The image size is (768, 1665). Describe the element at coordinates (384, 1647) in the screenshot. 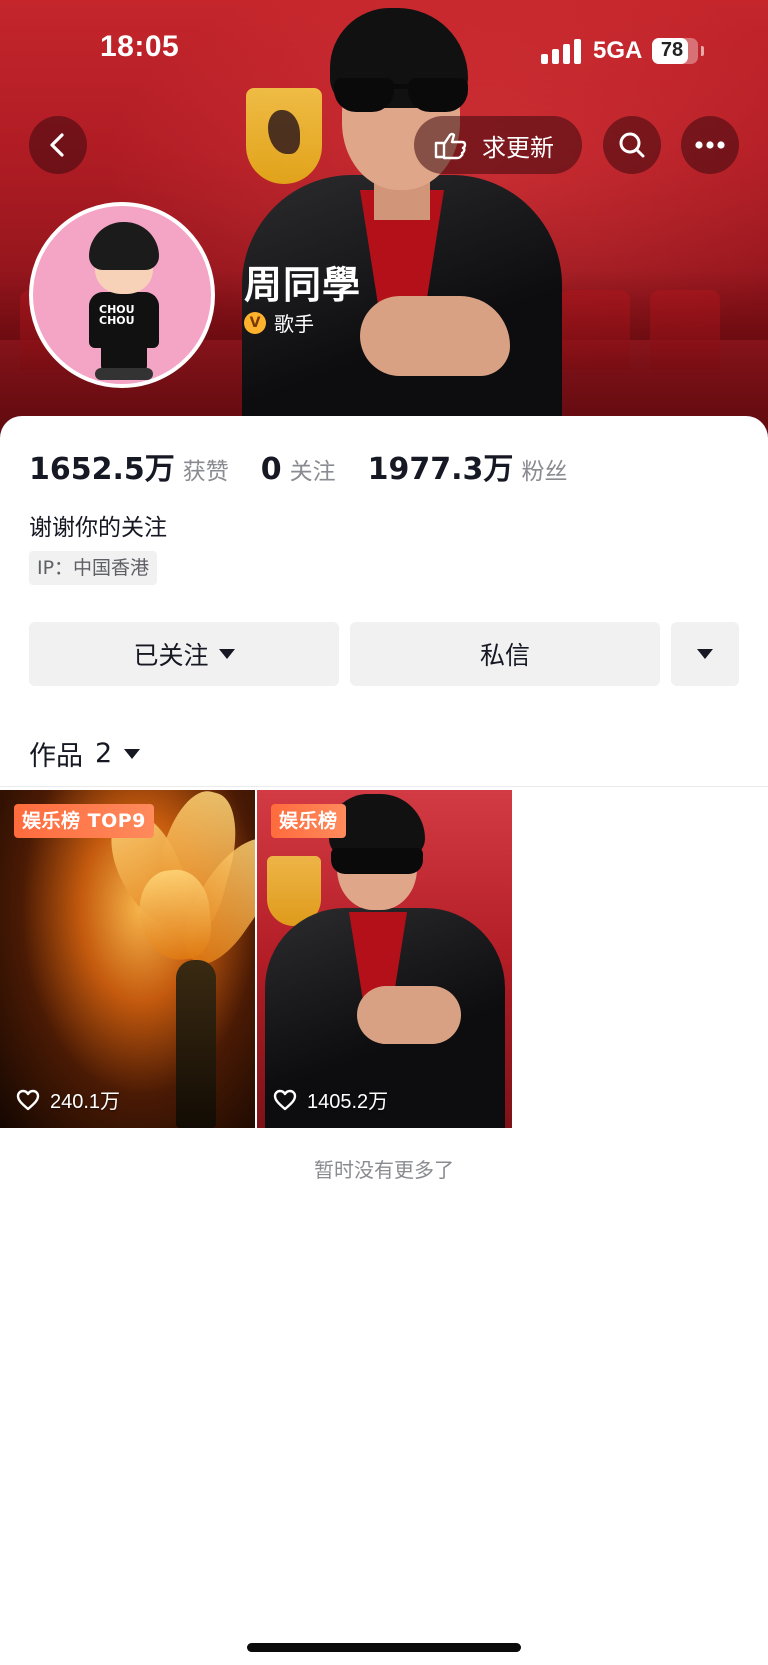

I see `home-indicator` at that location.